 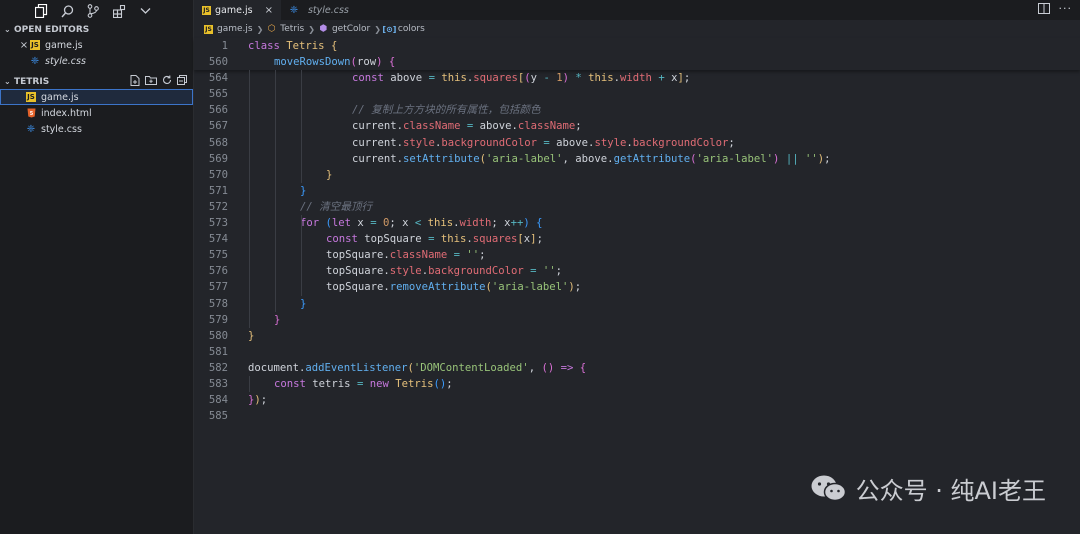 What do you see at coordinates (65, 61) in the screenshot?
I see `open-editor-label: style.css` at bounding box center [65, 61].